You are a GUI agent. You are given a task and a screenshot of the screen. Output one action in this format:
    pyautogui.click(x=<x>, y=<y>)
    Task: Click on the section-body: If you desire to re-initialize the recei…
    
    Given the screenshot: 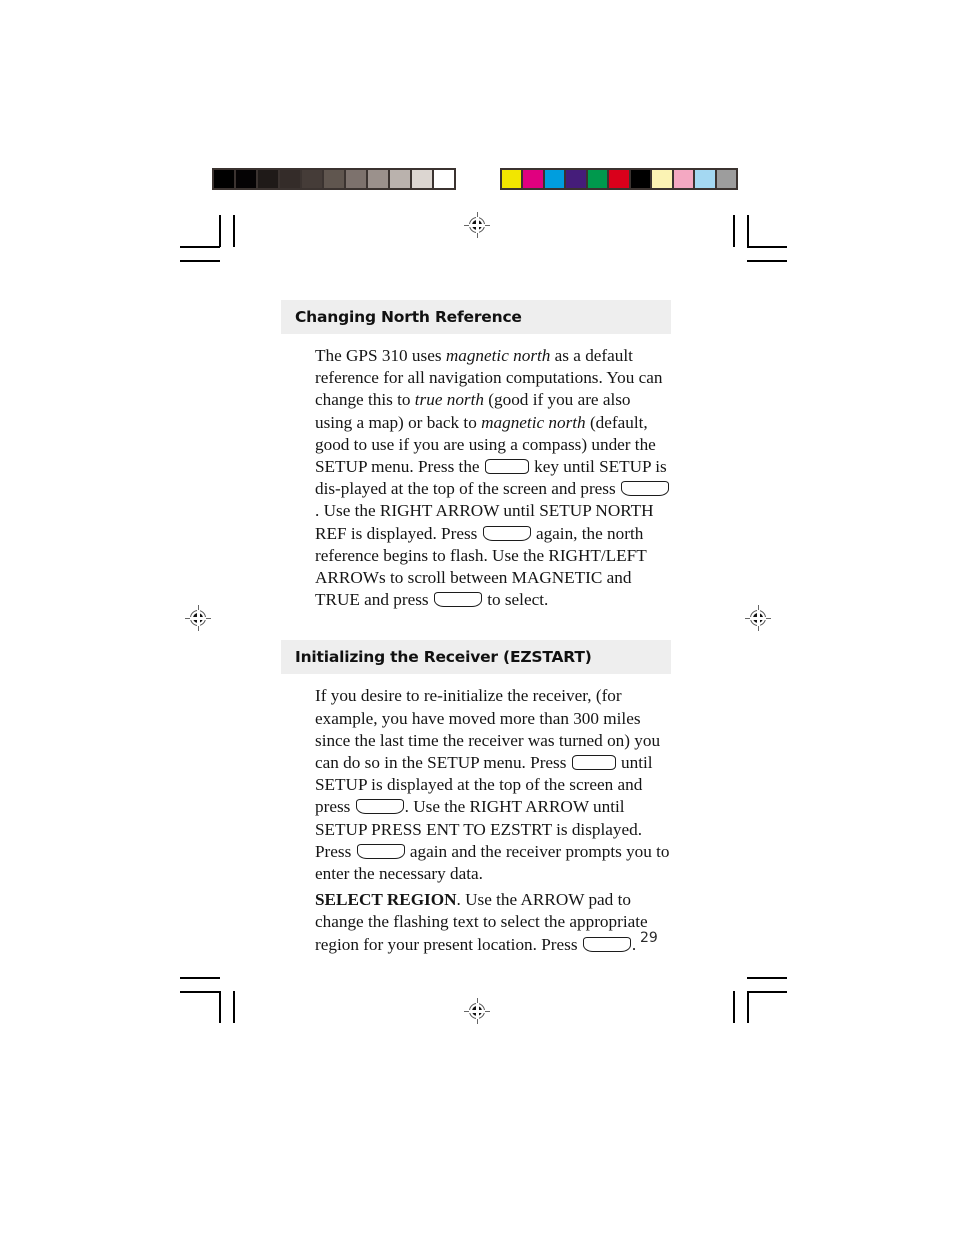 What is the action you would take?
    pyautogui.click(x=476, y=820)
    